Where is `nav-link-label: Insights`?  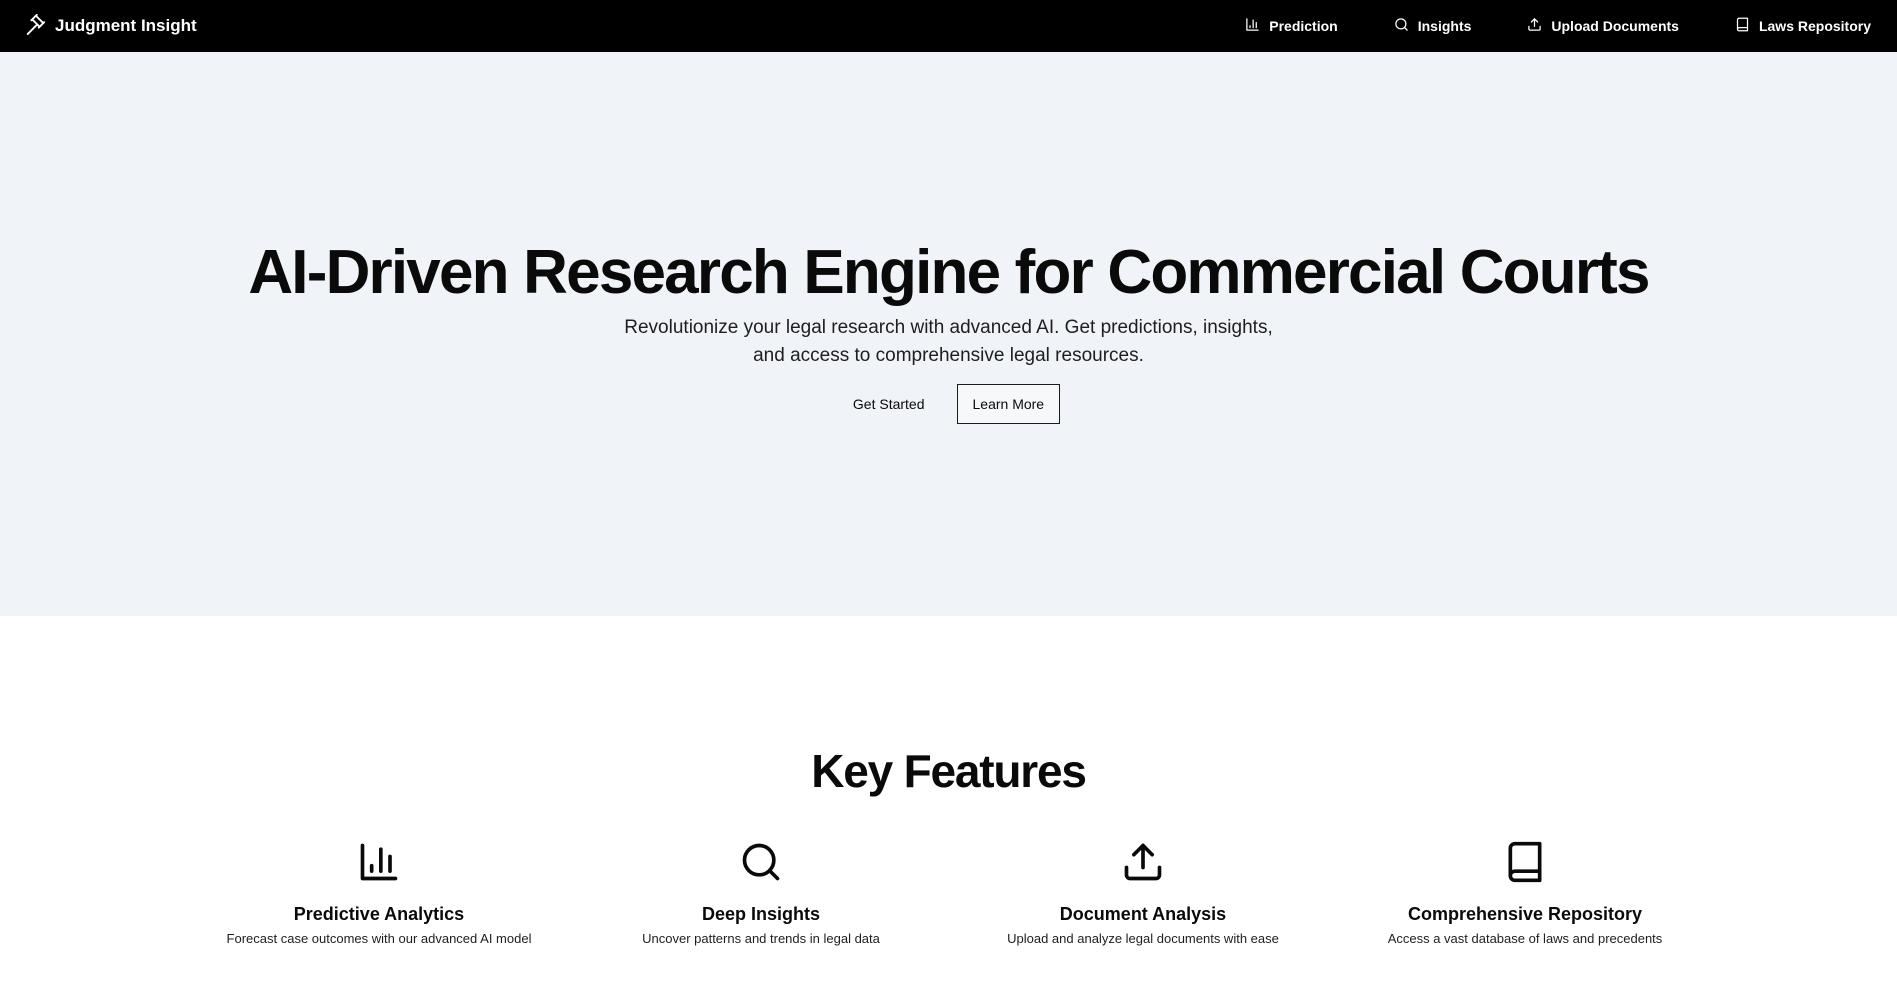
nav-link-label: Insights is located at coordinates (1444, 26).